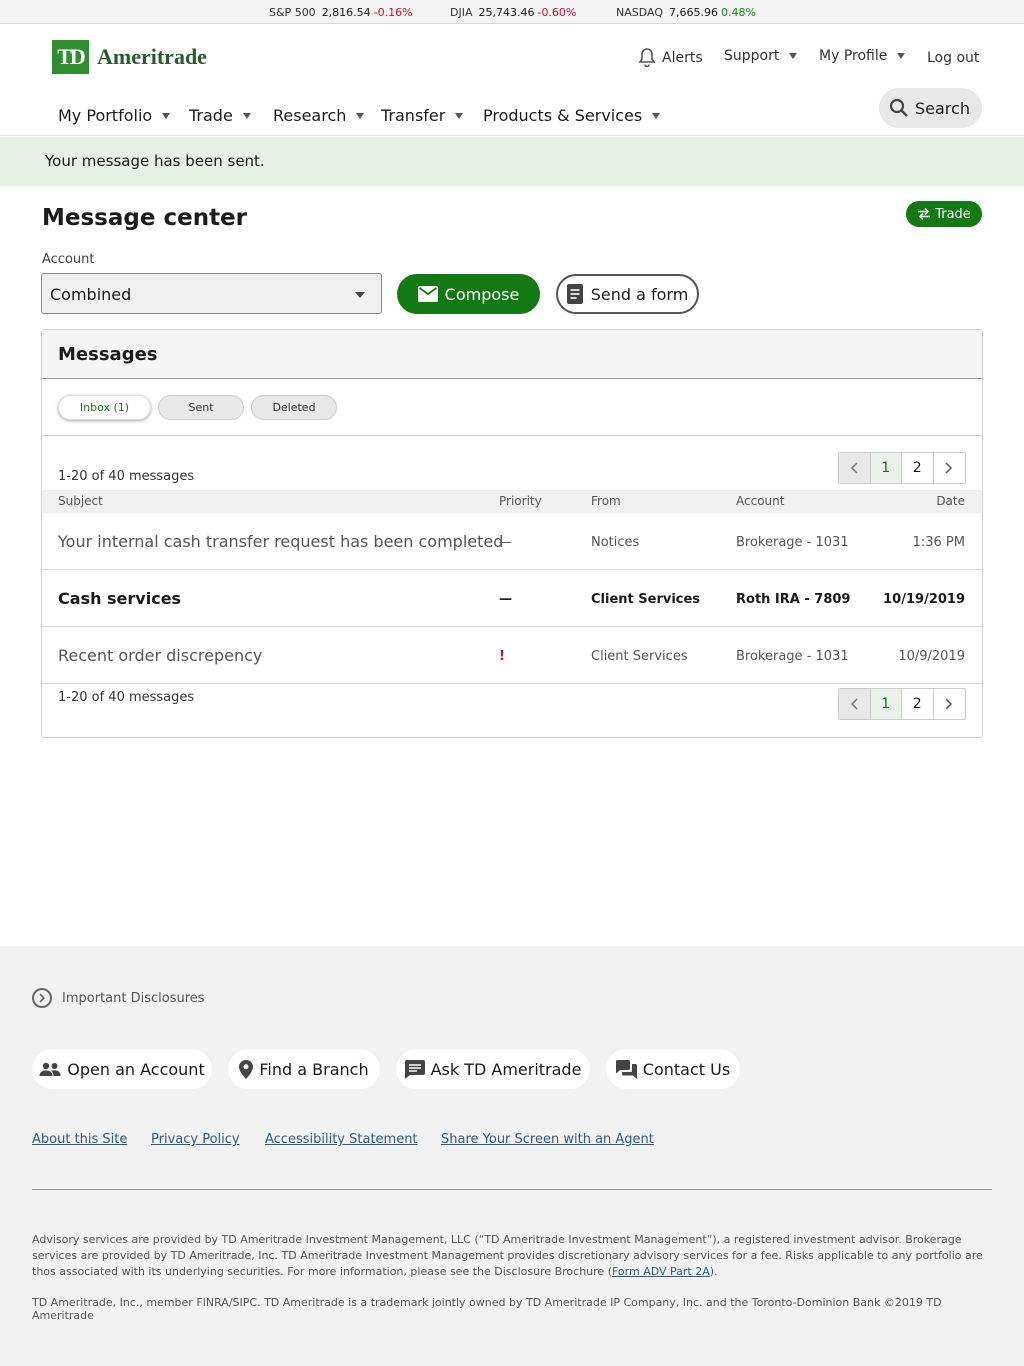  Describe the element at coordinates (898, 107) in the screenshot. I see `search-icon` at that location.